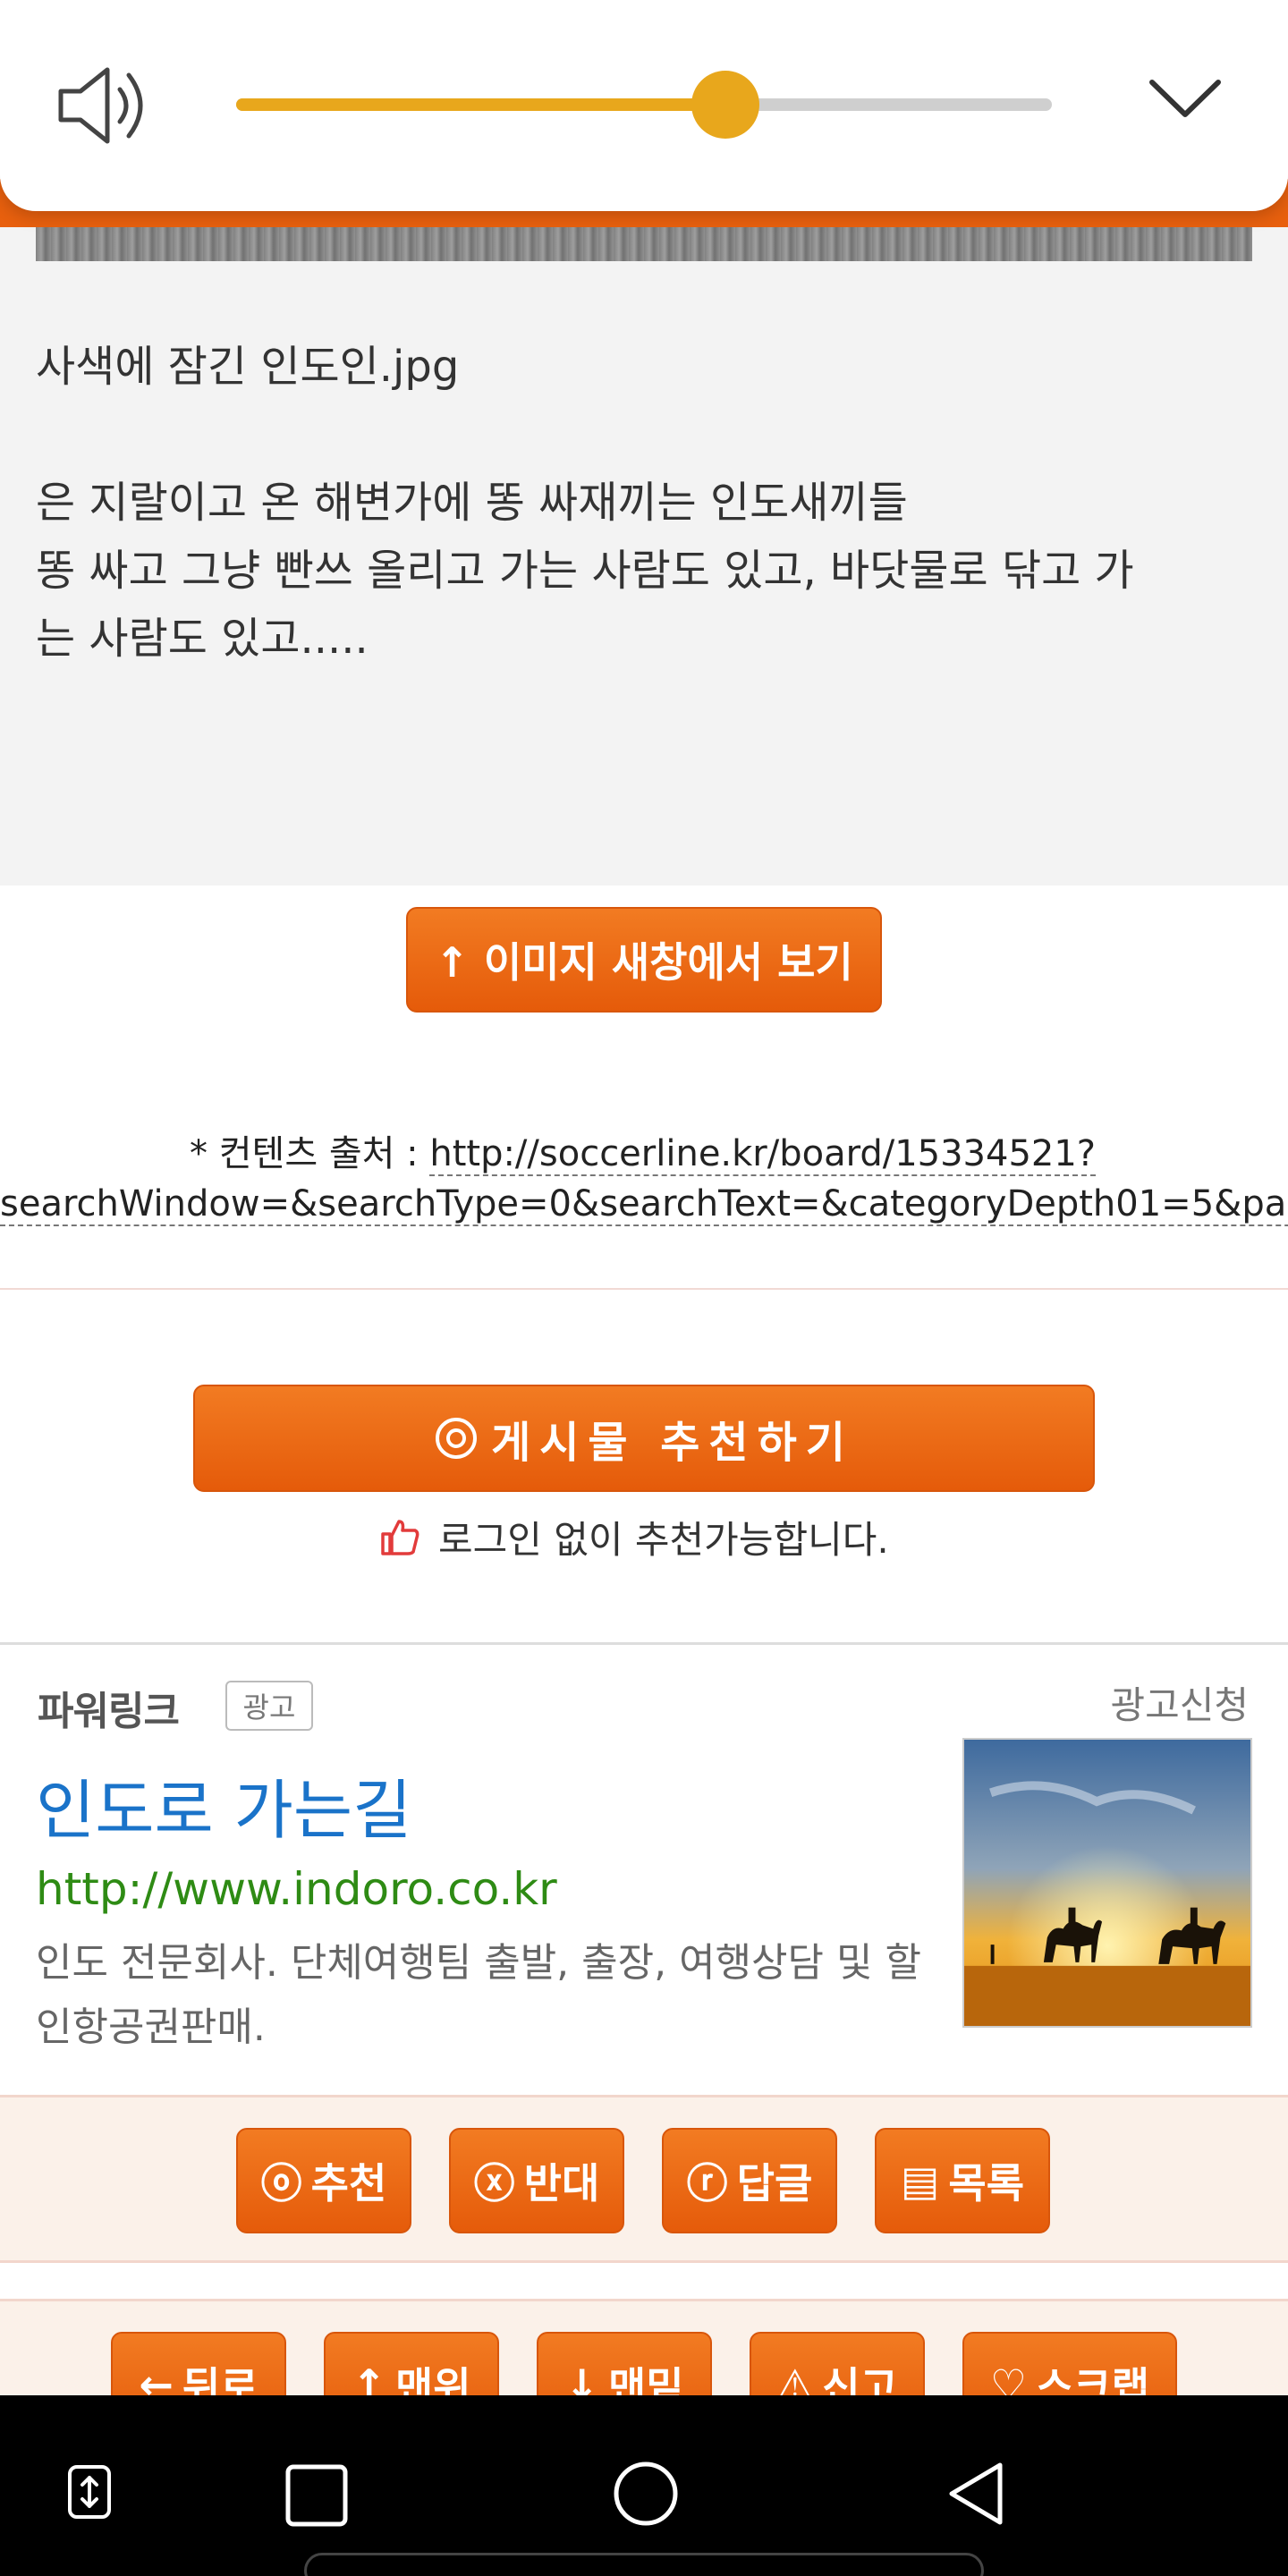 The width and height of the screenshot is (1288, 2576). I want to click on oppose-button: ⓧ 반대, so click(536, 2180).